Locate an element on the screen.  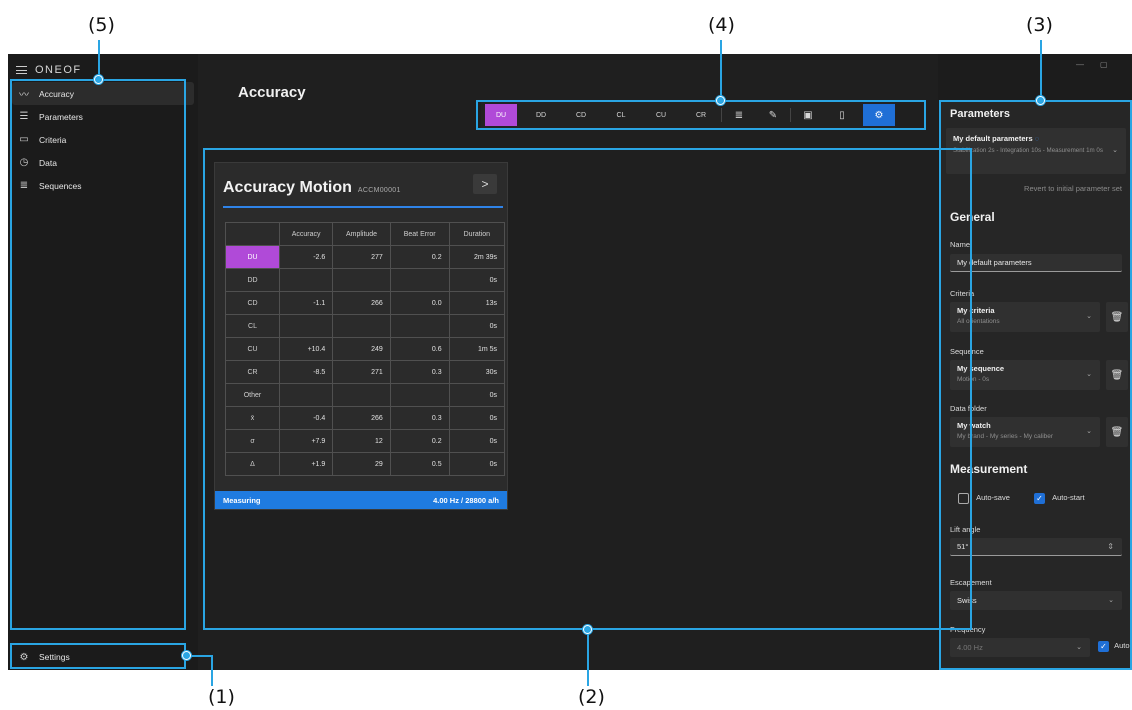
sliders-icon: ☰ is located at coordinates (24, 116).